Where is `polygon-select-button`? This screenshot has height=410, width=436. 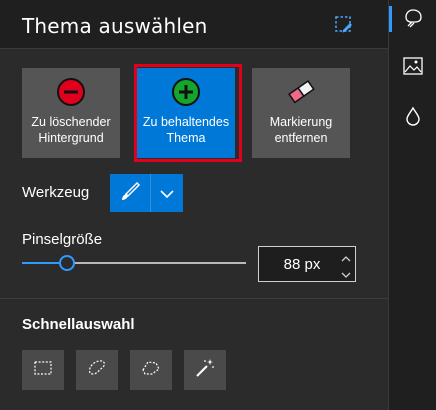
polygon-select-button is located at coordinates (151, 370).